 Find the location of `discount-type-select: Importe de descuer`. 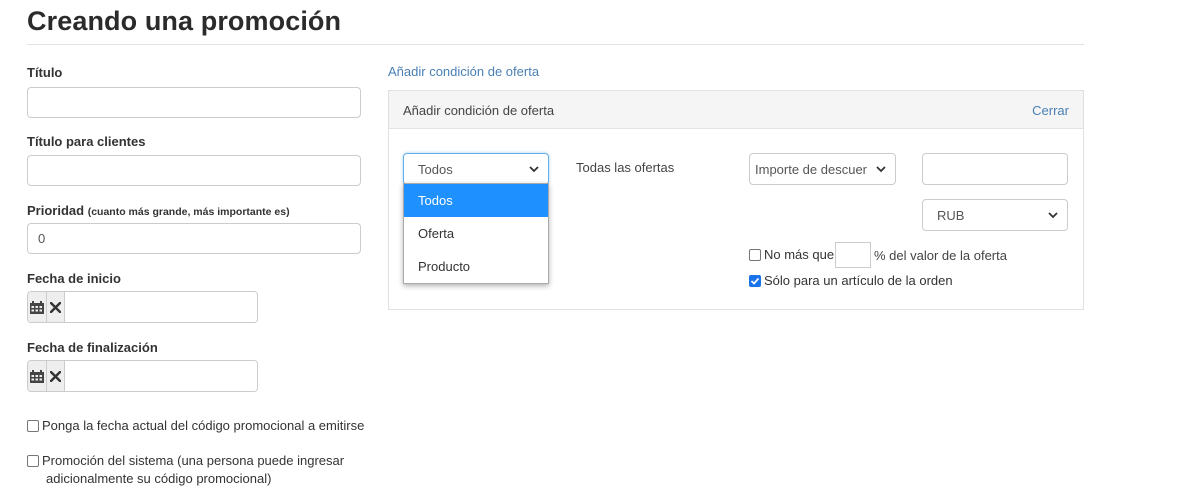

discount-type-select: Importe de descuer is located at coordinates (822, 169).